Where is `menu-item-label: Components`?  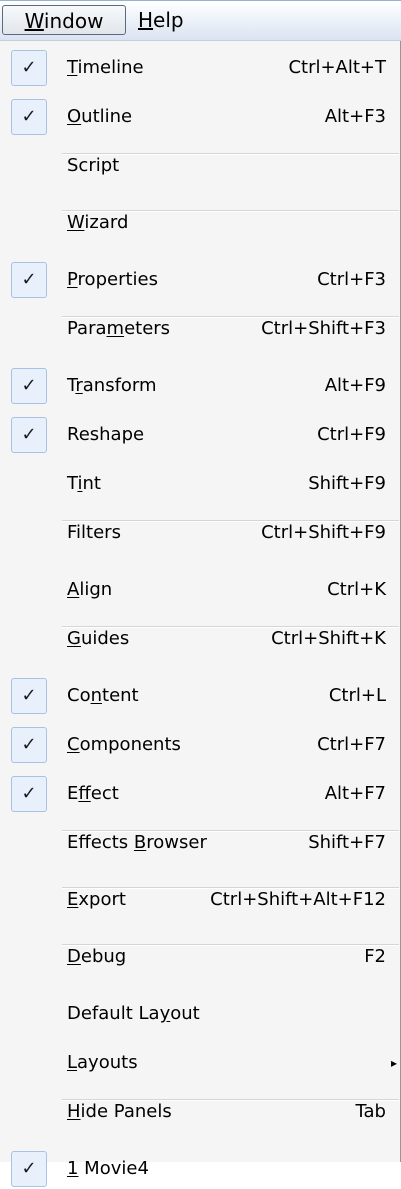 menu-item-label: Components is located at coordinates (124, 744).